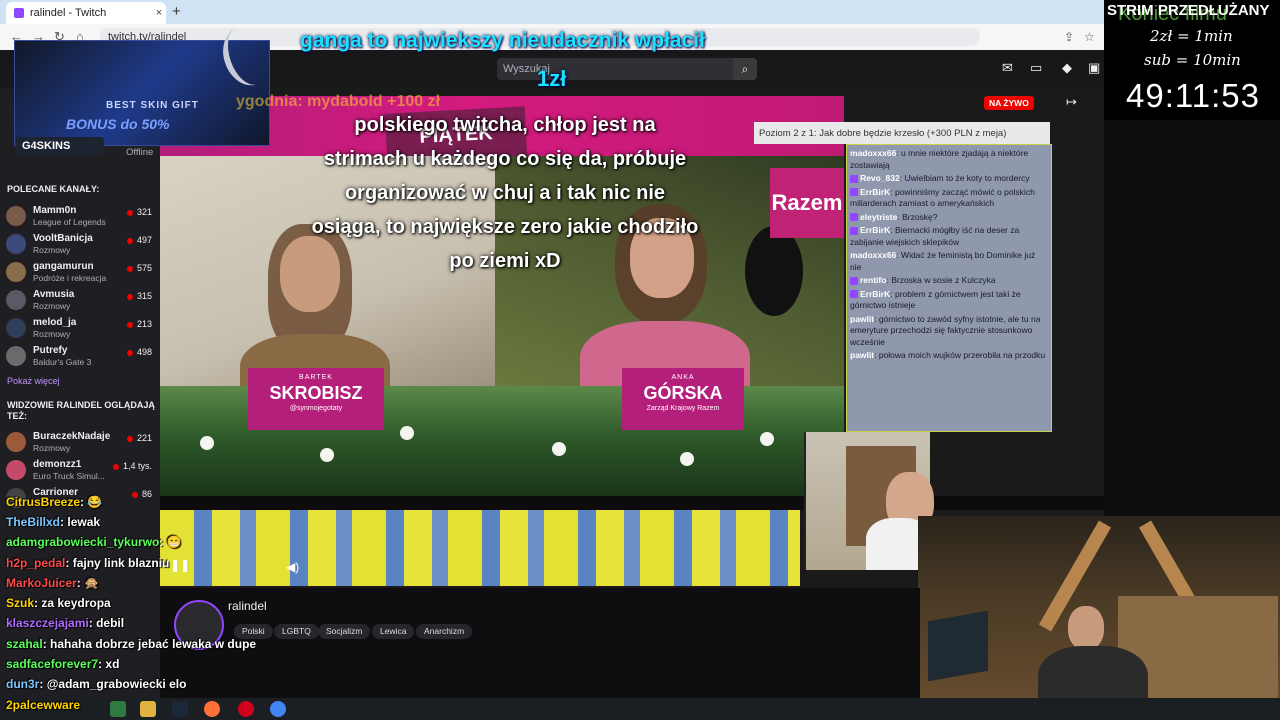 Image resolution: width=1280 pixels, height=720 pixels. What do you see at coordinates (16, 442) in the screenshot?
I see `avatar` at bounding box center [16, 442].